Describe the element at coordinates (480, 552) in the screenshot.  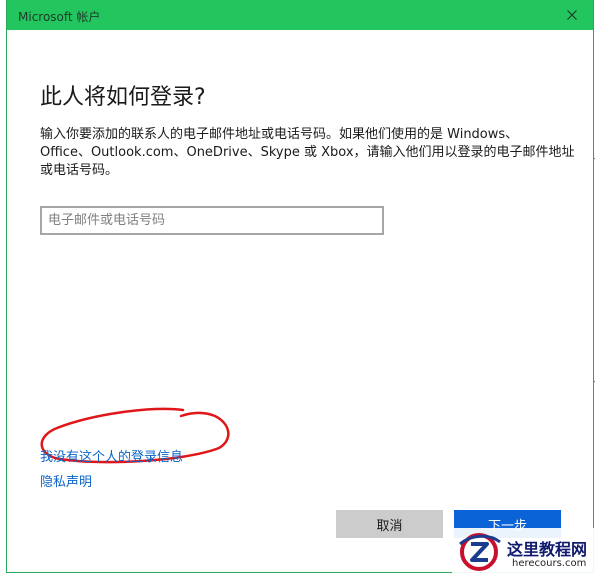
I see `z-logo-icon` at that location.